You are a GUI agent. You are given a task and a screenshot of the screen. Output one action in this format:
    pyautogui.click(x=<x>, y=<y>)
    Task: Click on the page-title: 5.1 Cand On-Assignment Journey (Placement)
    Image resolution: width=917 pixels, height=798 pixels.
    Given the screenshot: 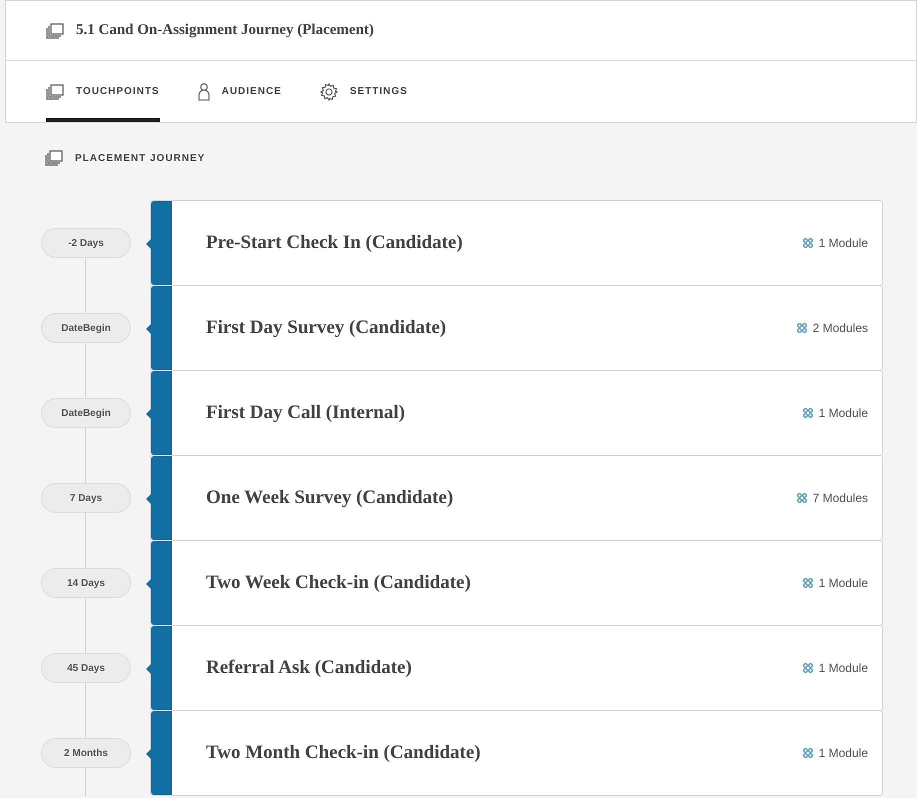 What is the action you would take?
    pyautogui.click(x=225, y=30)
    